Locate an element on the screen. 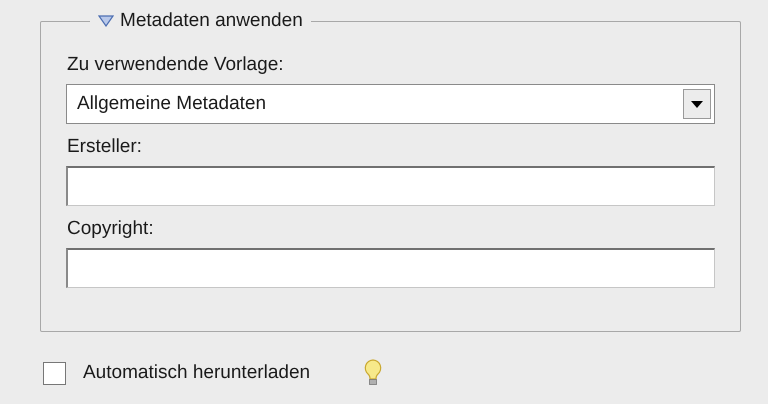  checkbox-label: Automatisch herunterladen is located at coordinates (196, 373).